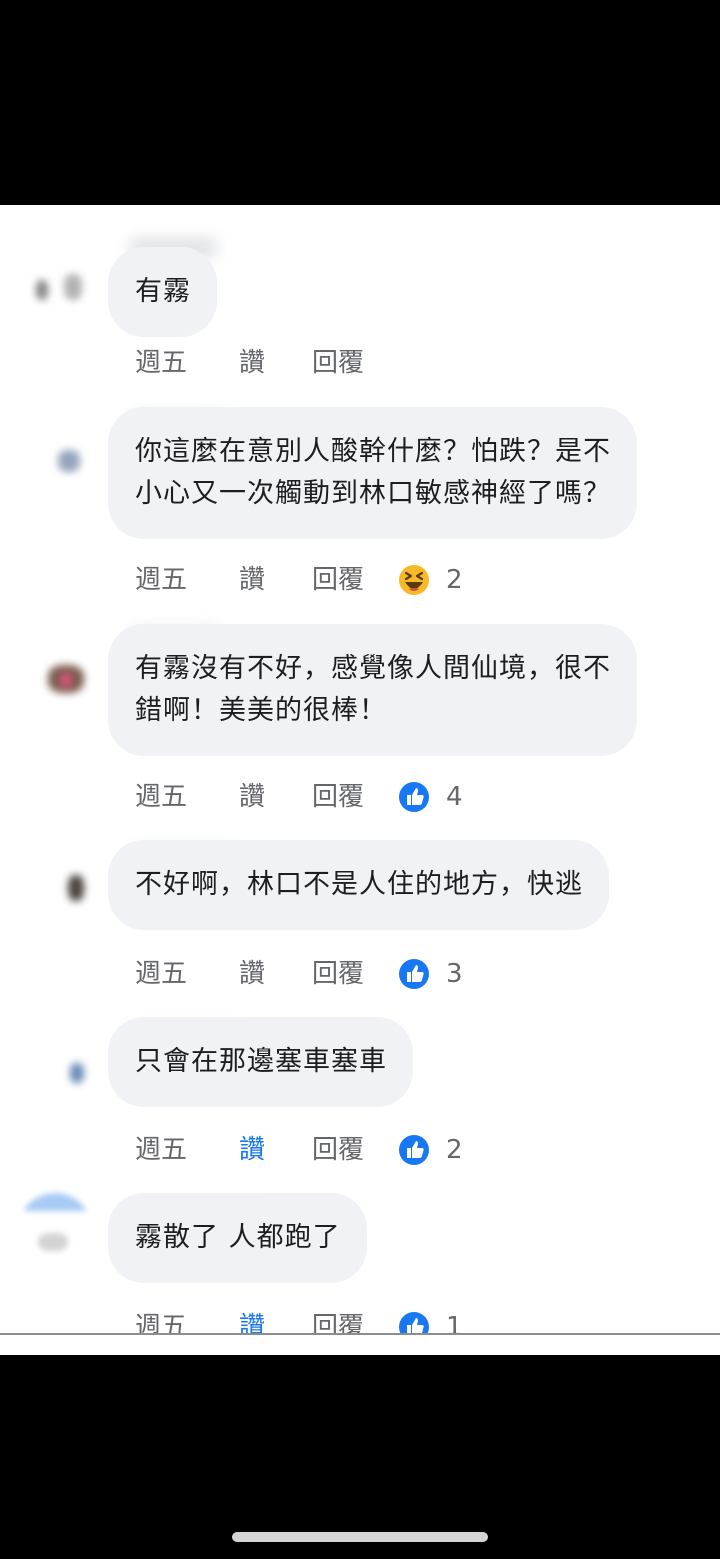 The height and width of the screenshot is (1559, 720). Describe the element at coordinates (372, 473) in the screenshot. I see `comment-bubble: 你這麼在意別人酸幹什麼？怕跌？是不 小心又一次觸動到林口敏感神經了嗎？` at that location.